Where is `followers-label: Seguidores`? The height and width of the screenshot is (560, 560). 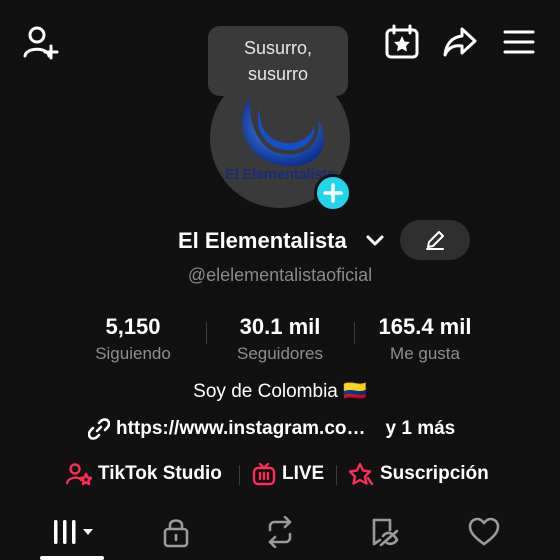 followers-label: Seguidores is located at coordinates (279, 353).